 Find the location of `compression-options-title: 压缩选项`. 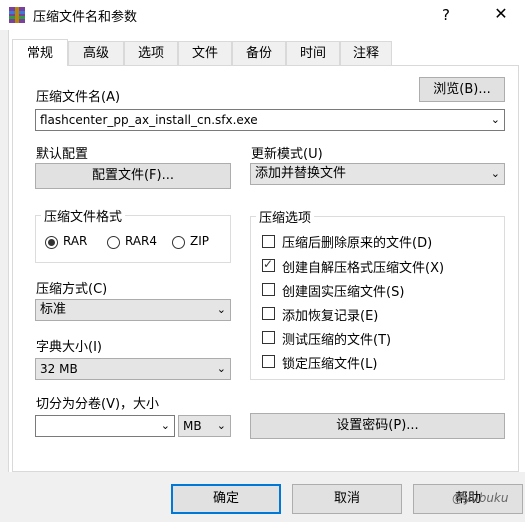

compression-options-title: 压缩选项 is located at coordinates (285, 216).